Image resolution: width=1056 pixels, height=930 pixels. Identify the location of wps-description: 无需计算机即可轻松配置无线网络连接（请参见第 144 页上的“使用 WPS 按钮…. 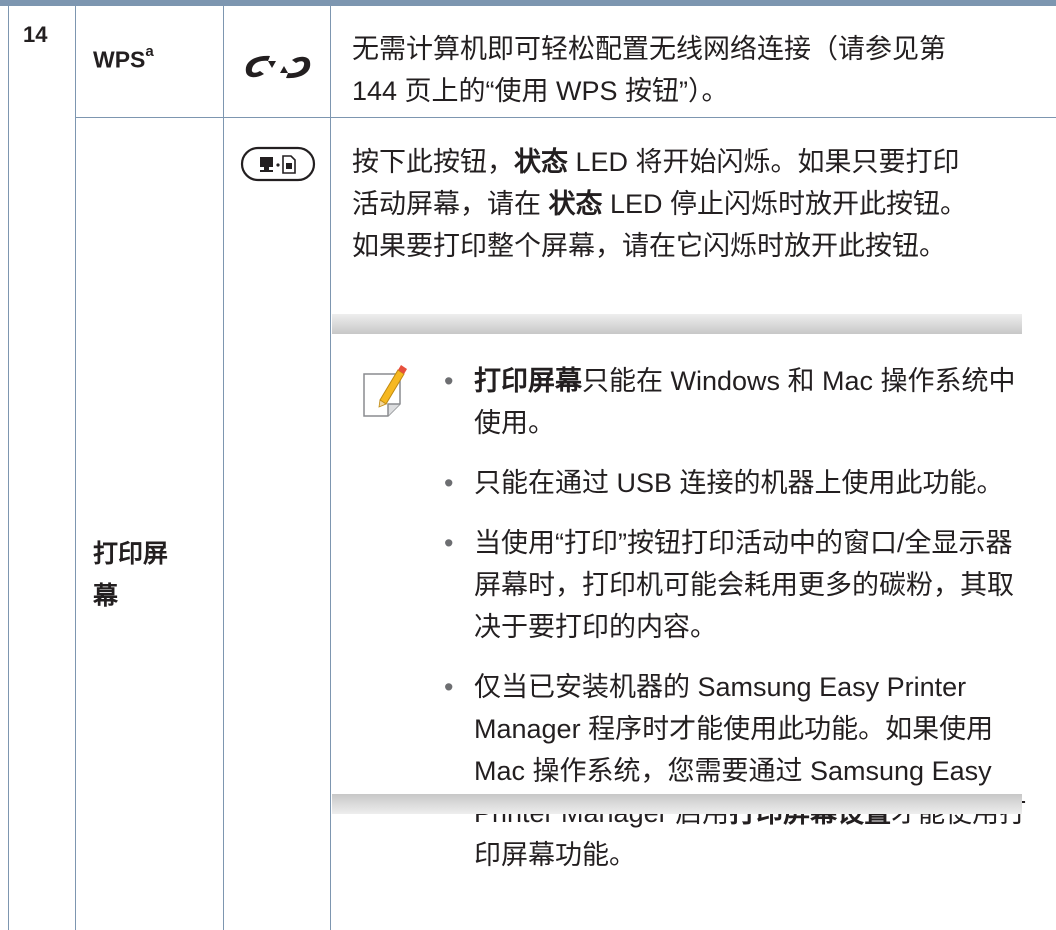
(649, 70).